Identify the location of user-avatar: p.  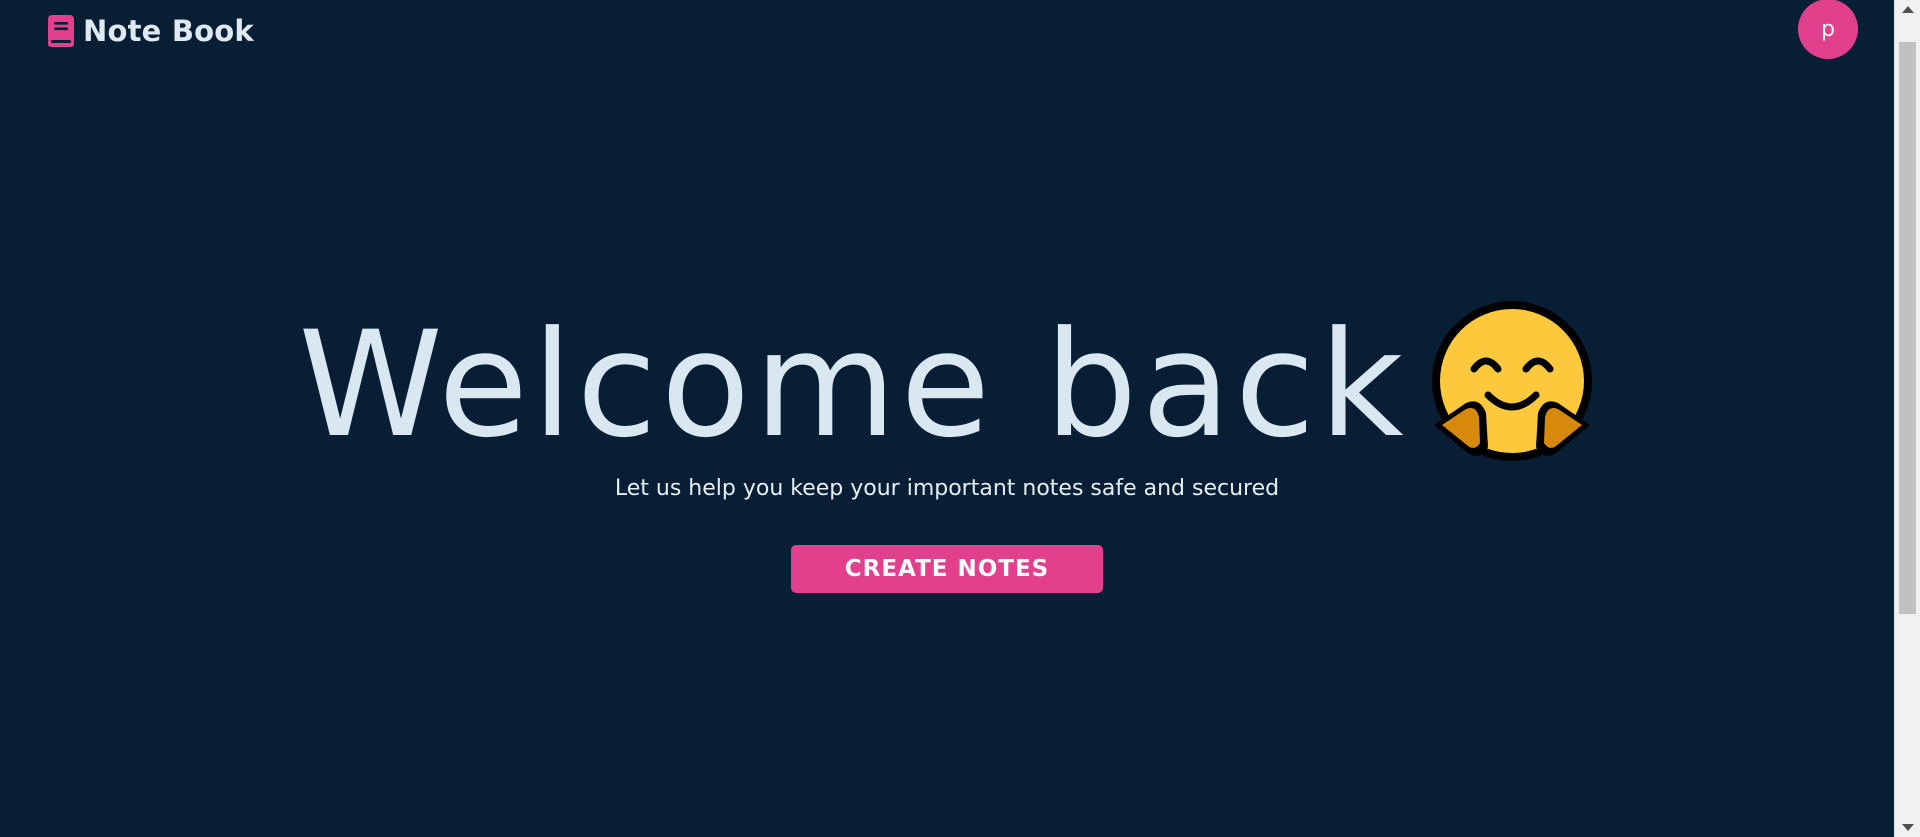
(1828, 29).